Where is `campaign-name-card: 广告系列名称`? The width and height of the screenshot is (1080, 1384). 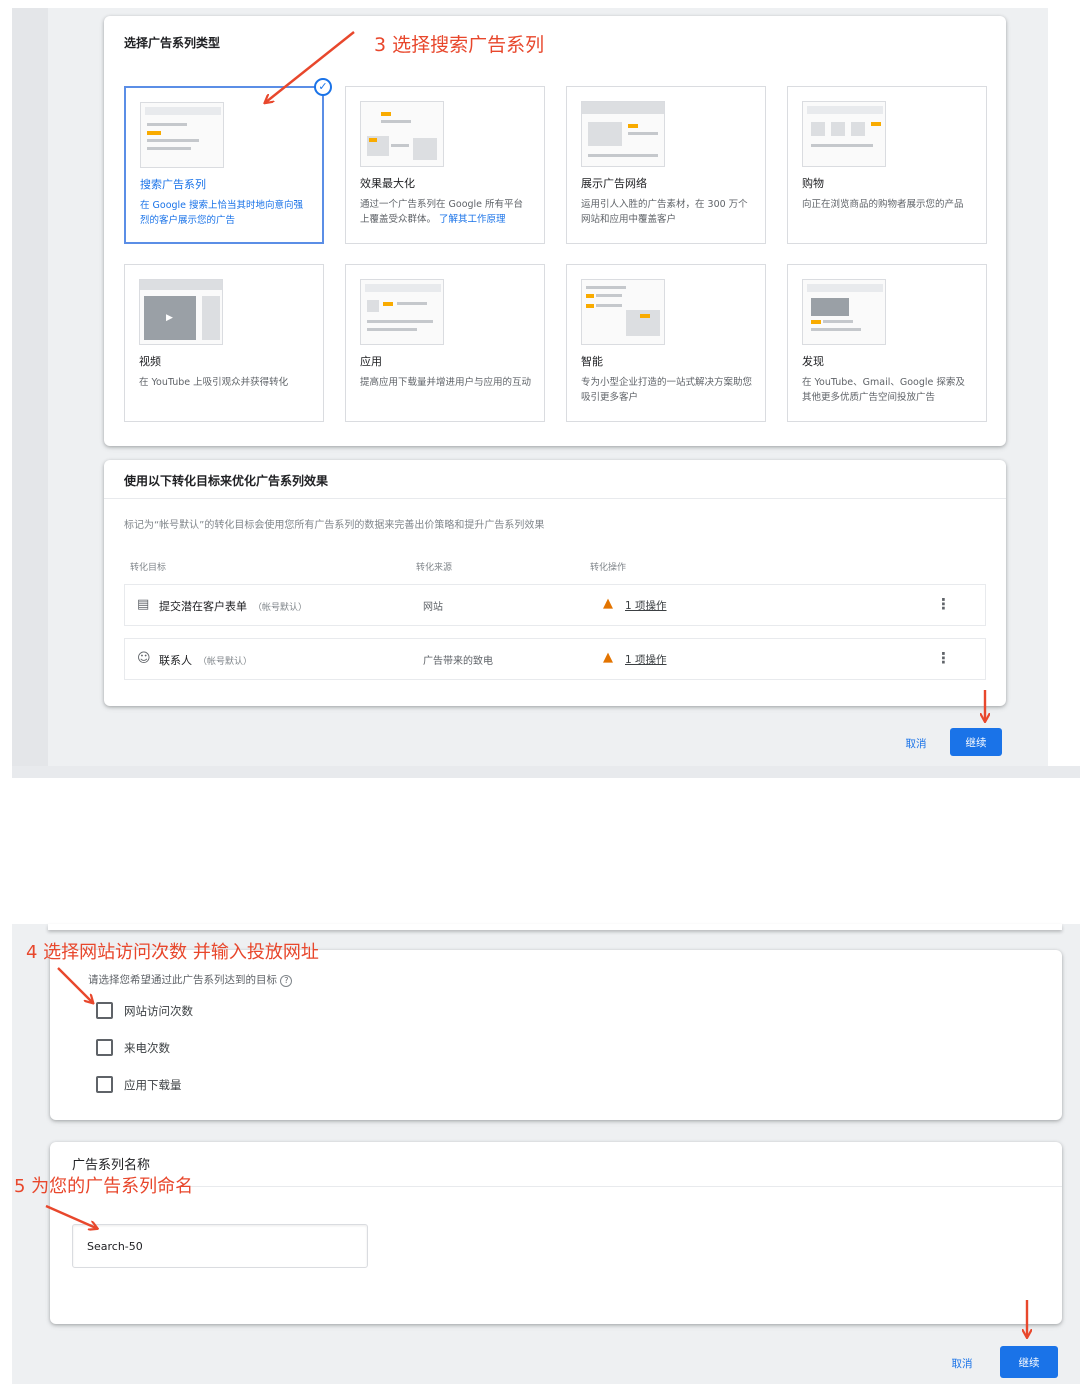
campaign-name-card: 广告系列名称 is located at coordinates (556, 1233).